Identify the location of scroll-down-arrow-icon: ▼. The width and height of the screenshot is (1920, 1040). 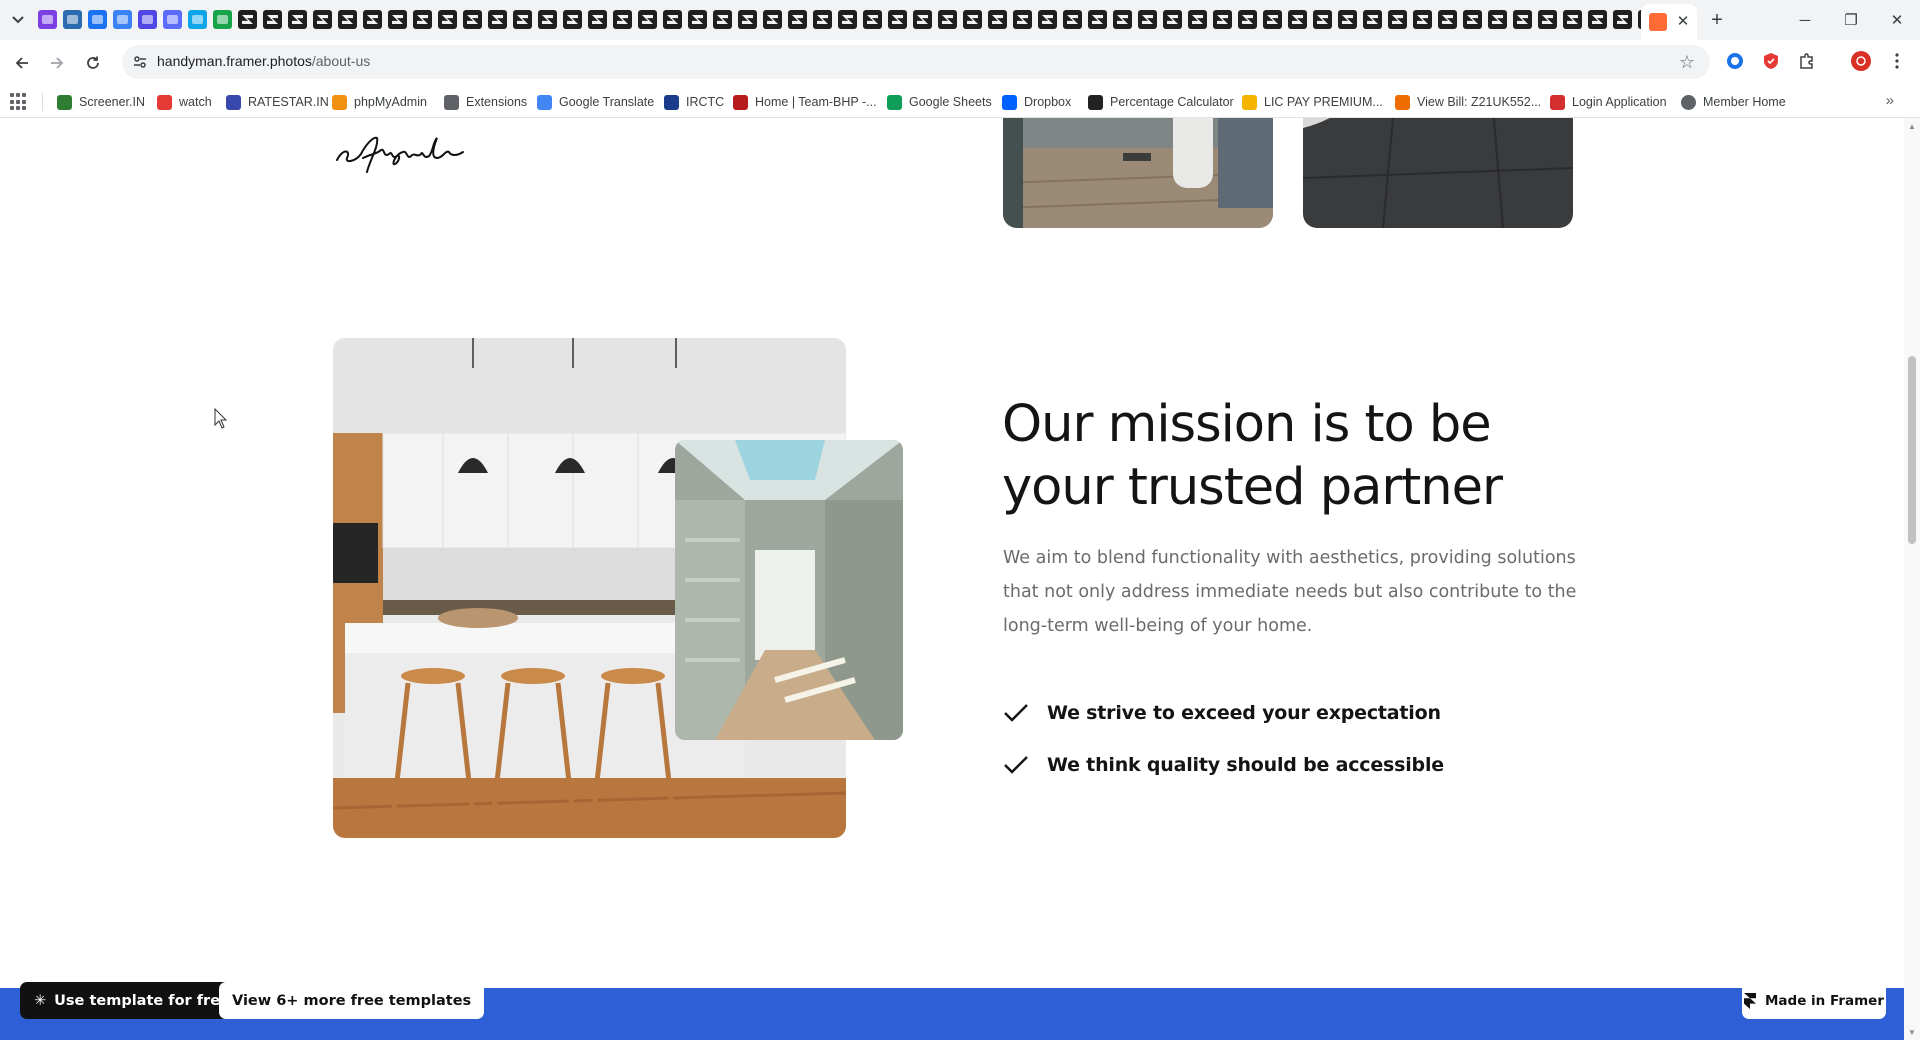
(1912, 1032).